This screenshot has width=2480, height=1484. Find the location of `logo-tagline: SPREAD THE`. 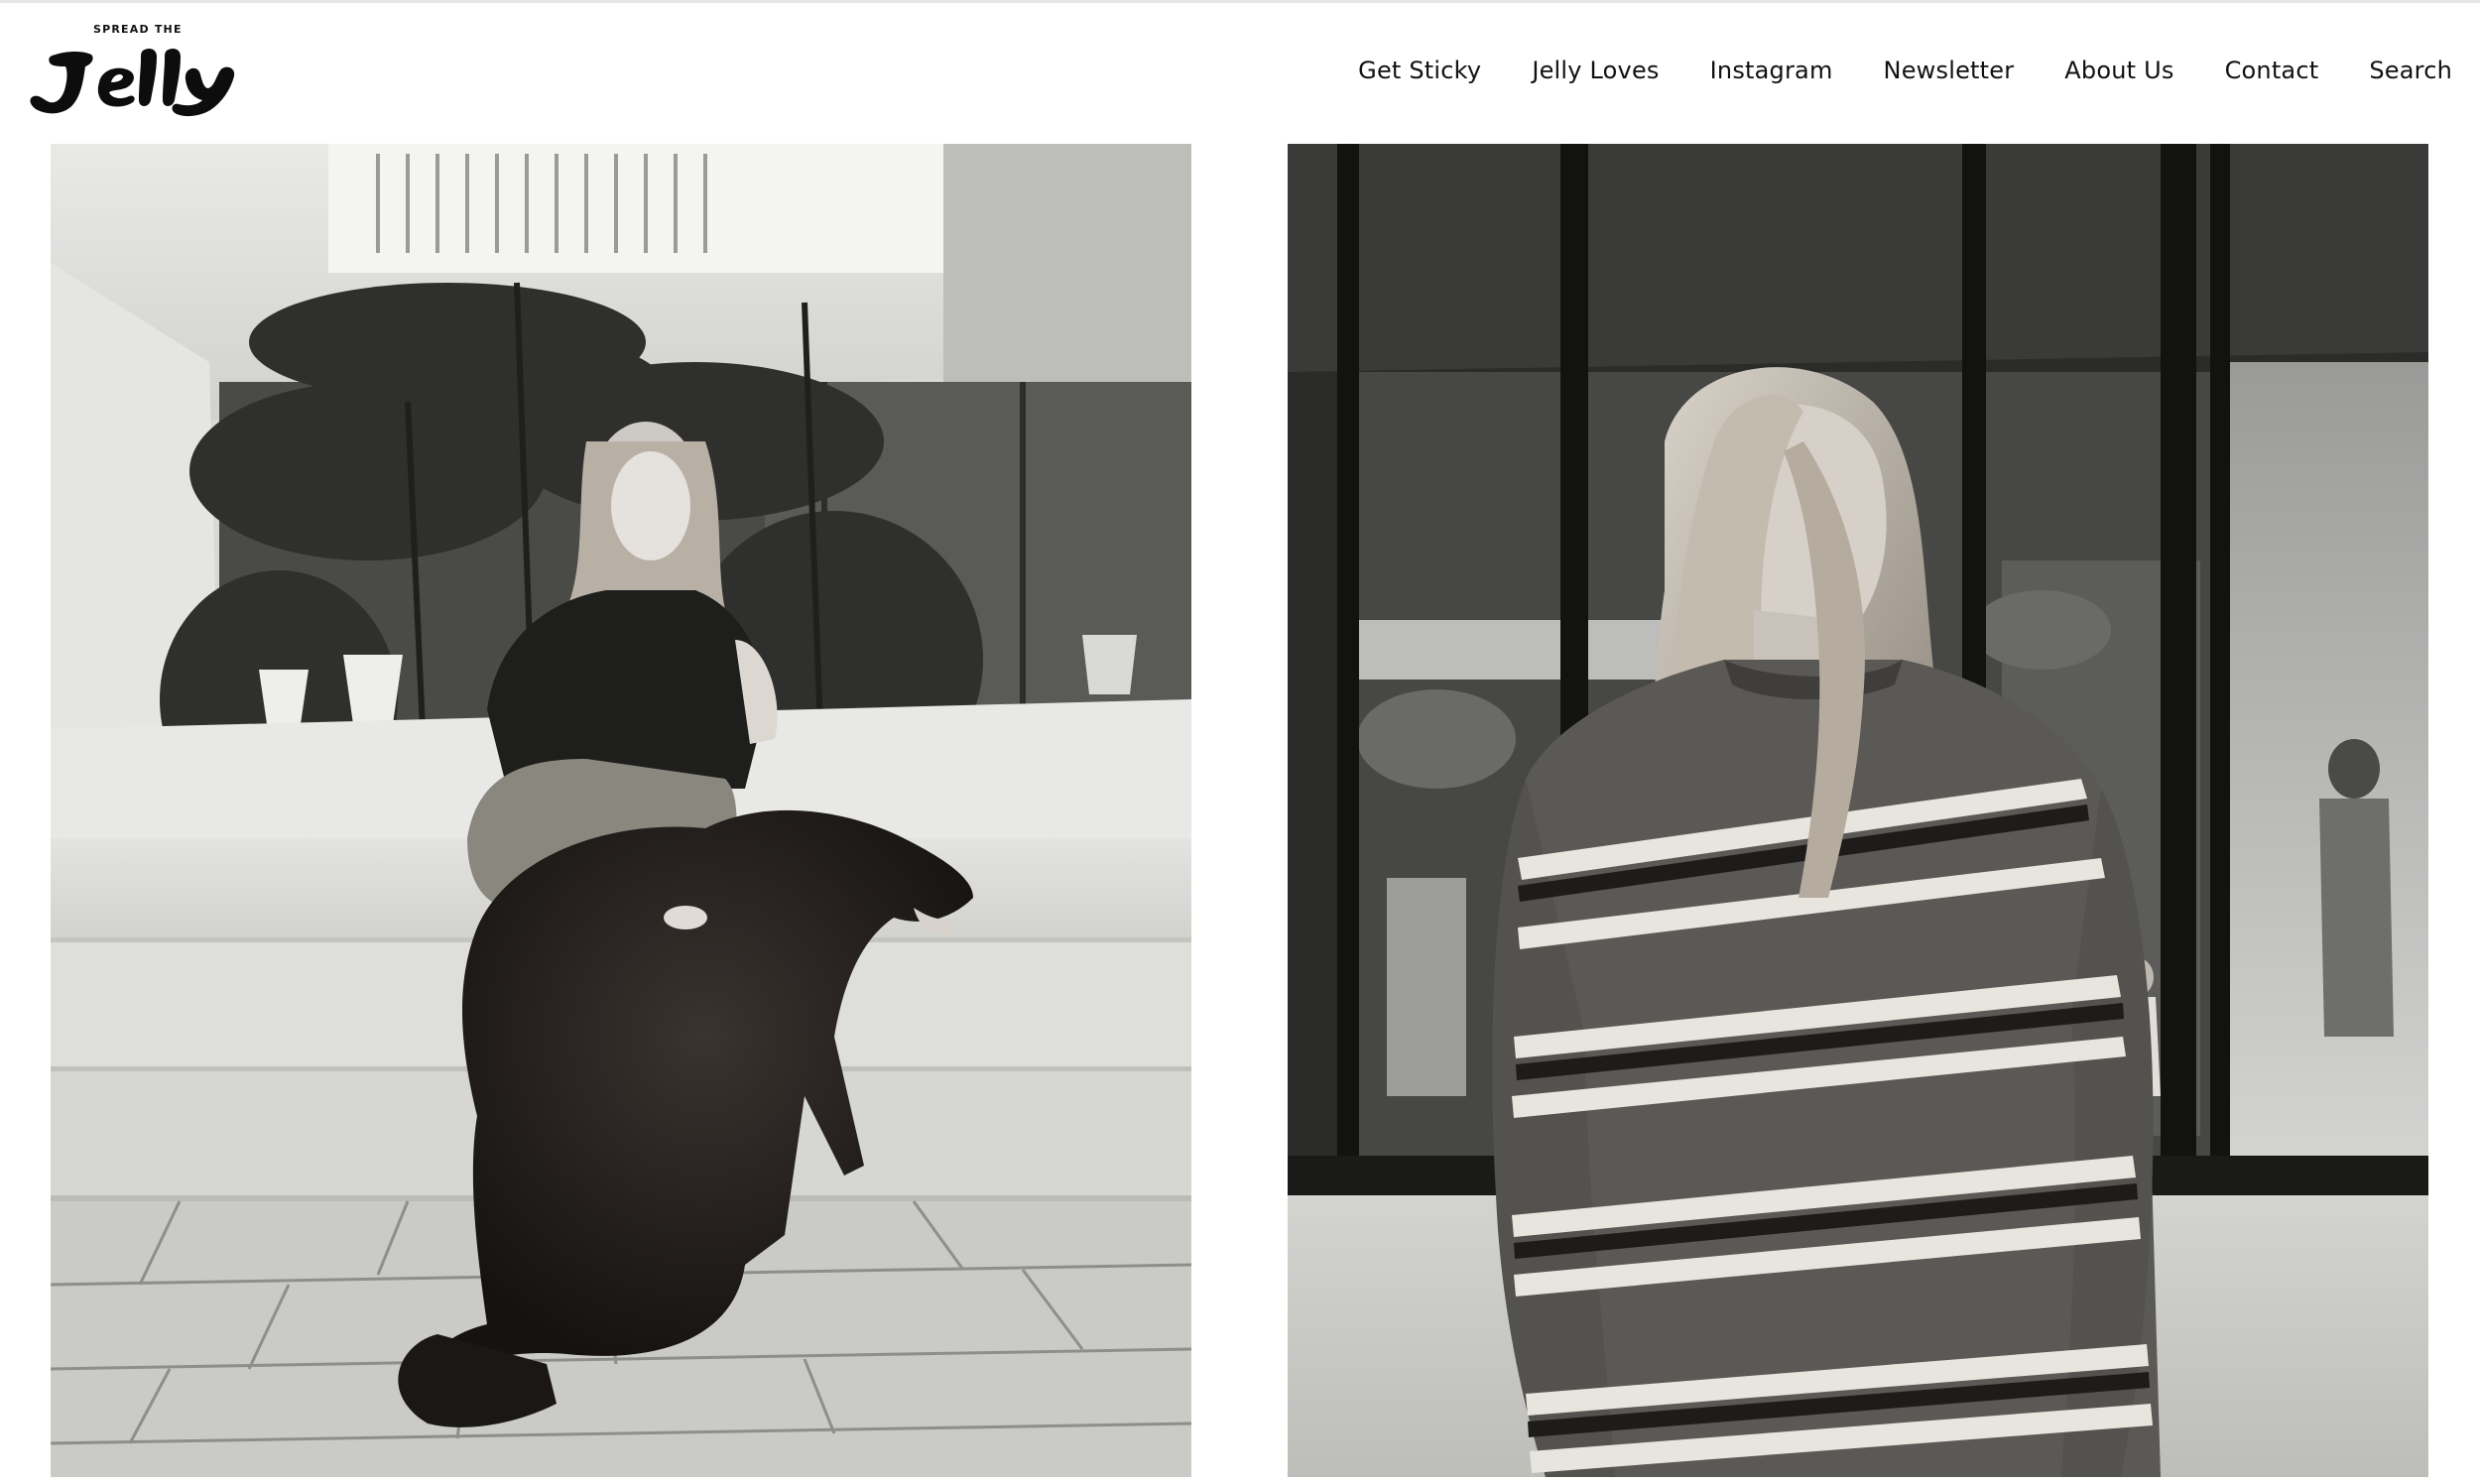

logo-tagline: SPREAD THE is located at coordinates (138, 29).